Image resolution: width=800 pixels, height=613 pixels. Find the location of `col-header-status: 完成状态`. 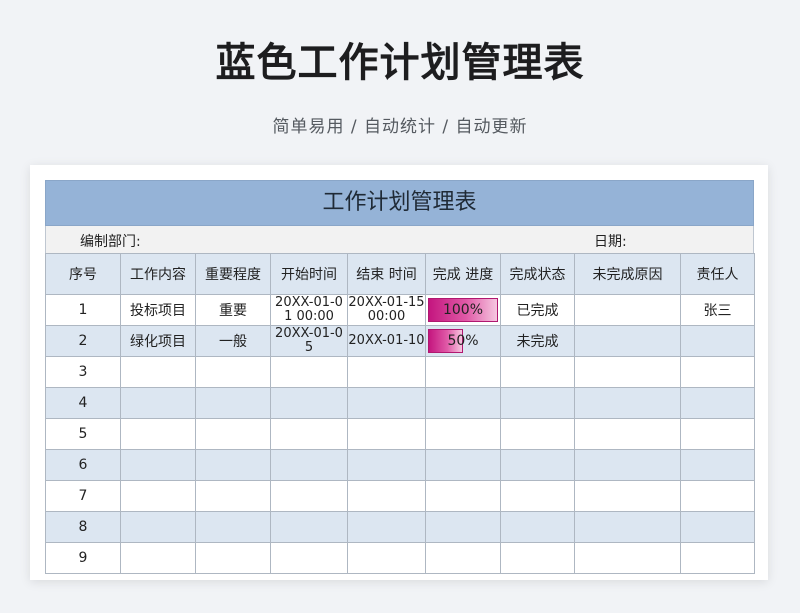

col-header-status: 完成状态 is located at coordinates (537, 274).